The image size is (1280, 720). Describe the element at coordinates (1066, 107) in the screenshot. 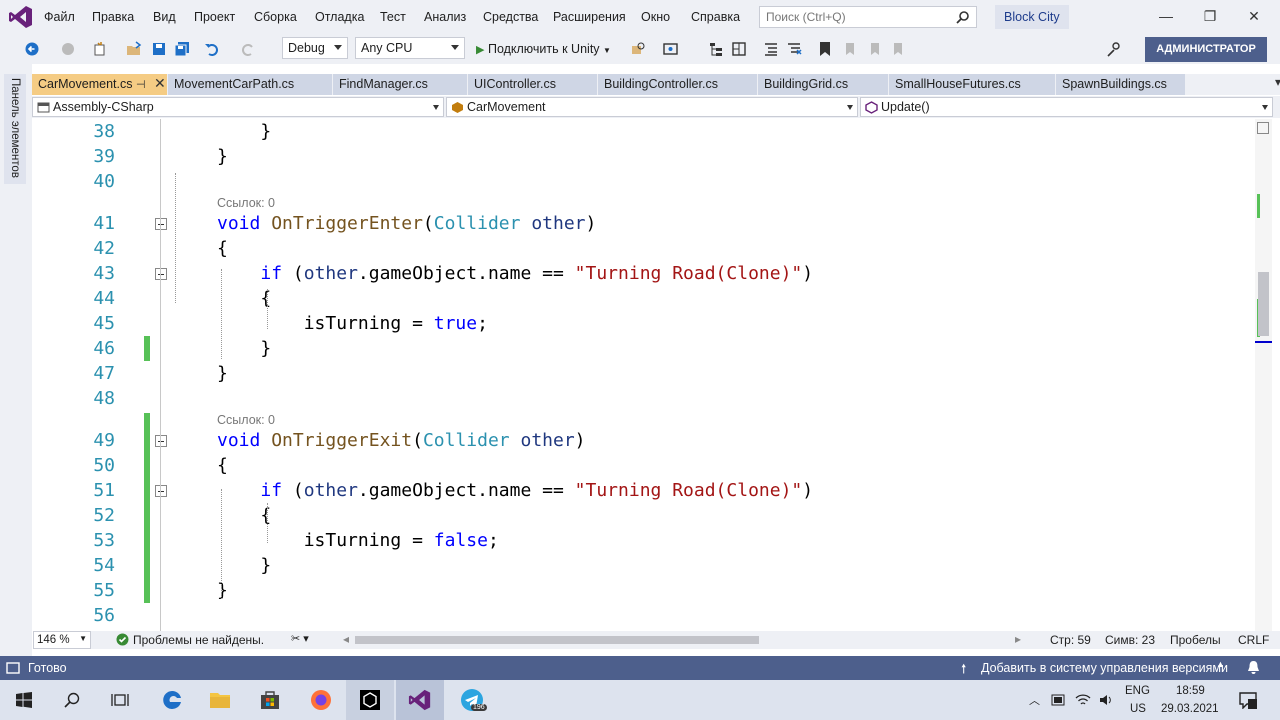

I see `member-dropdown: Update()` at that location.